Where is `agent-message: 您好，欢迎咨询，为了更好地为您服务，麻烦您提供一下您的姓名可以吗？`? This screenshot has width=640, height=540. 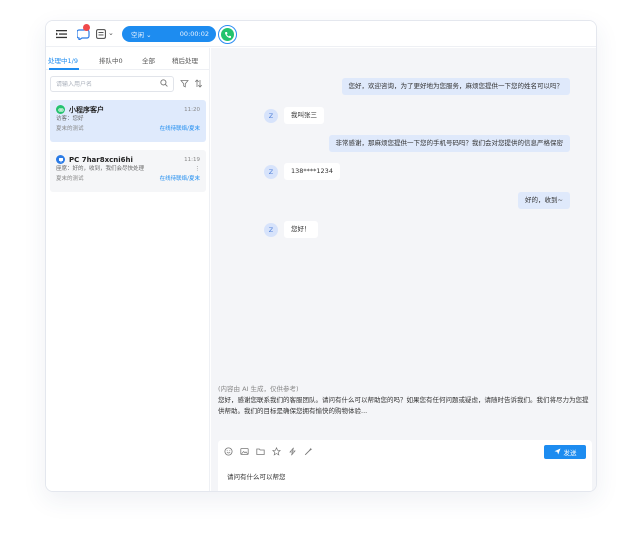 agent-message: 您好，欢迎咨询，为了更好地为您服务，麻烦您提供一下您的姓名可以吗？ is located at coordinates (455, 86).